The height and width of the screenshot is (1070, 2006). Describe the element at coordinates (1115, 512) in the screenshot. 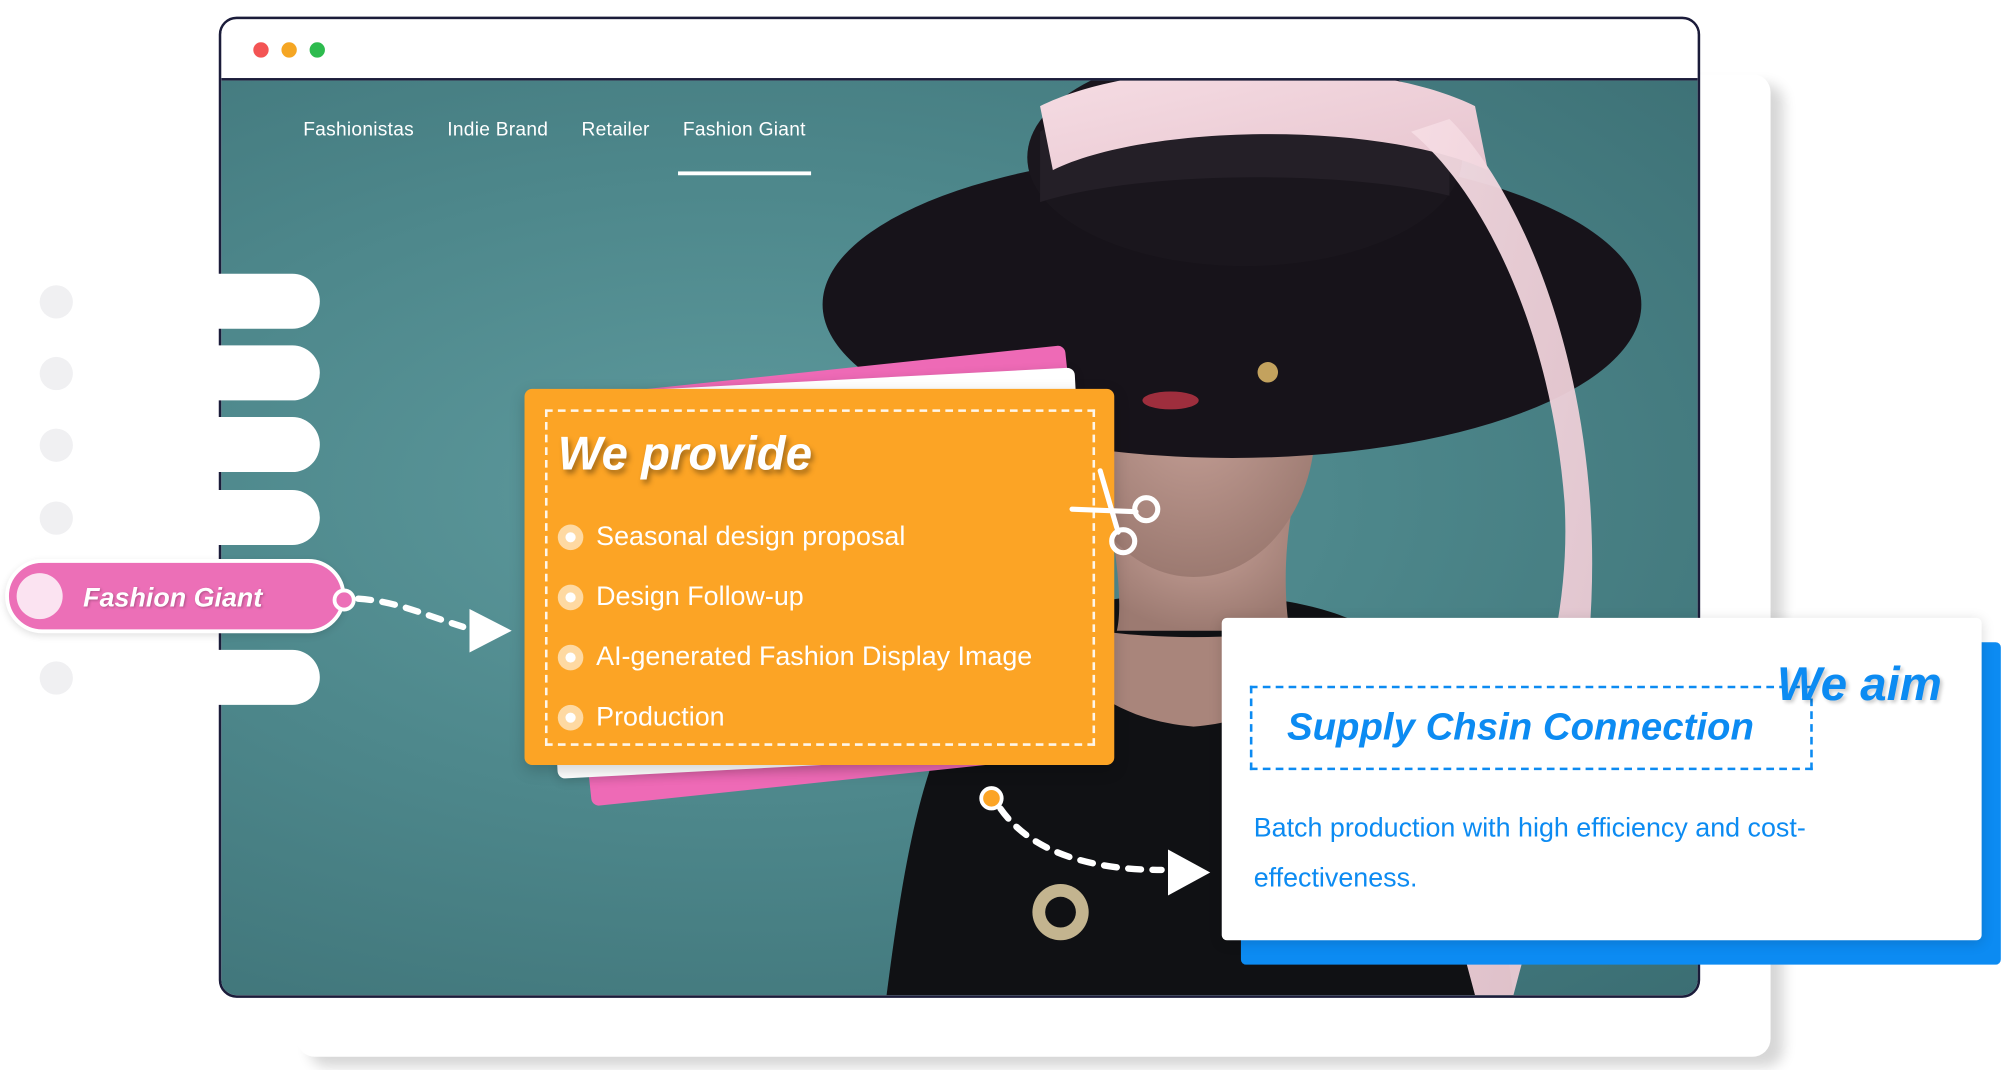

I see `scissors-icon` at that location.